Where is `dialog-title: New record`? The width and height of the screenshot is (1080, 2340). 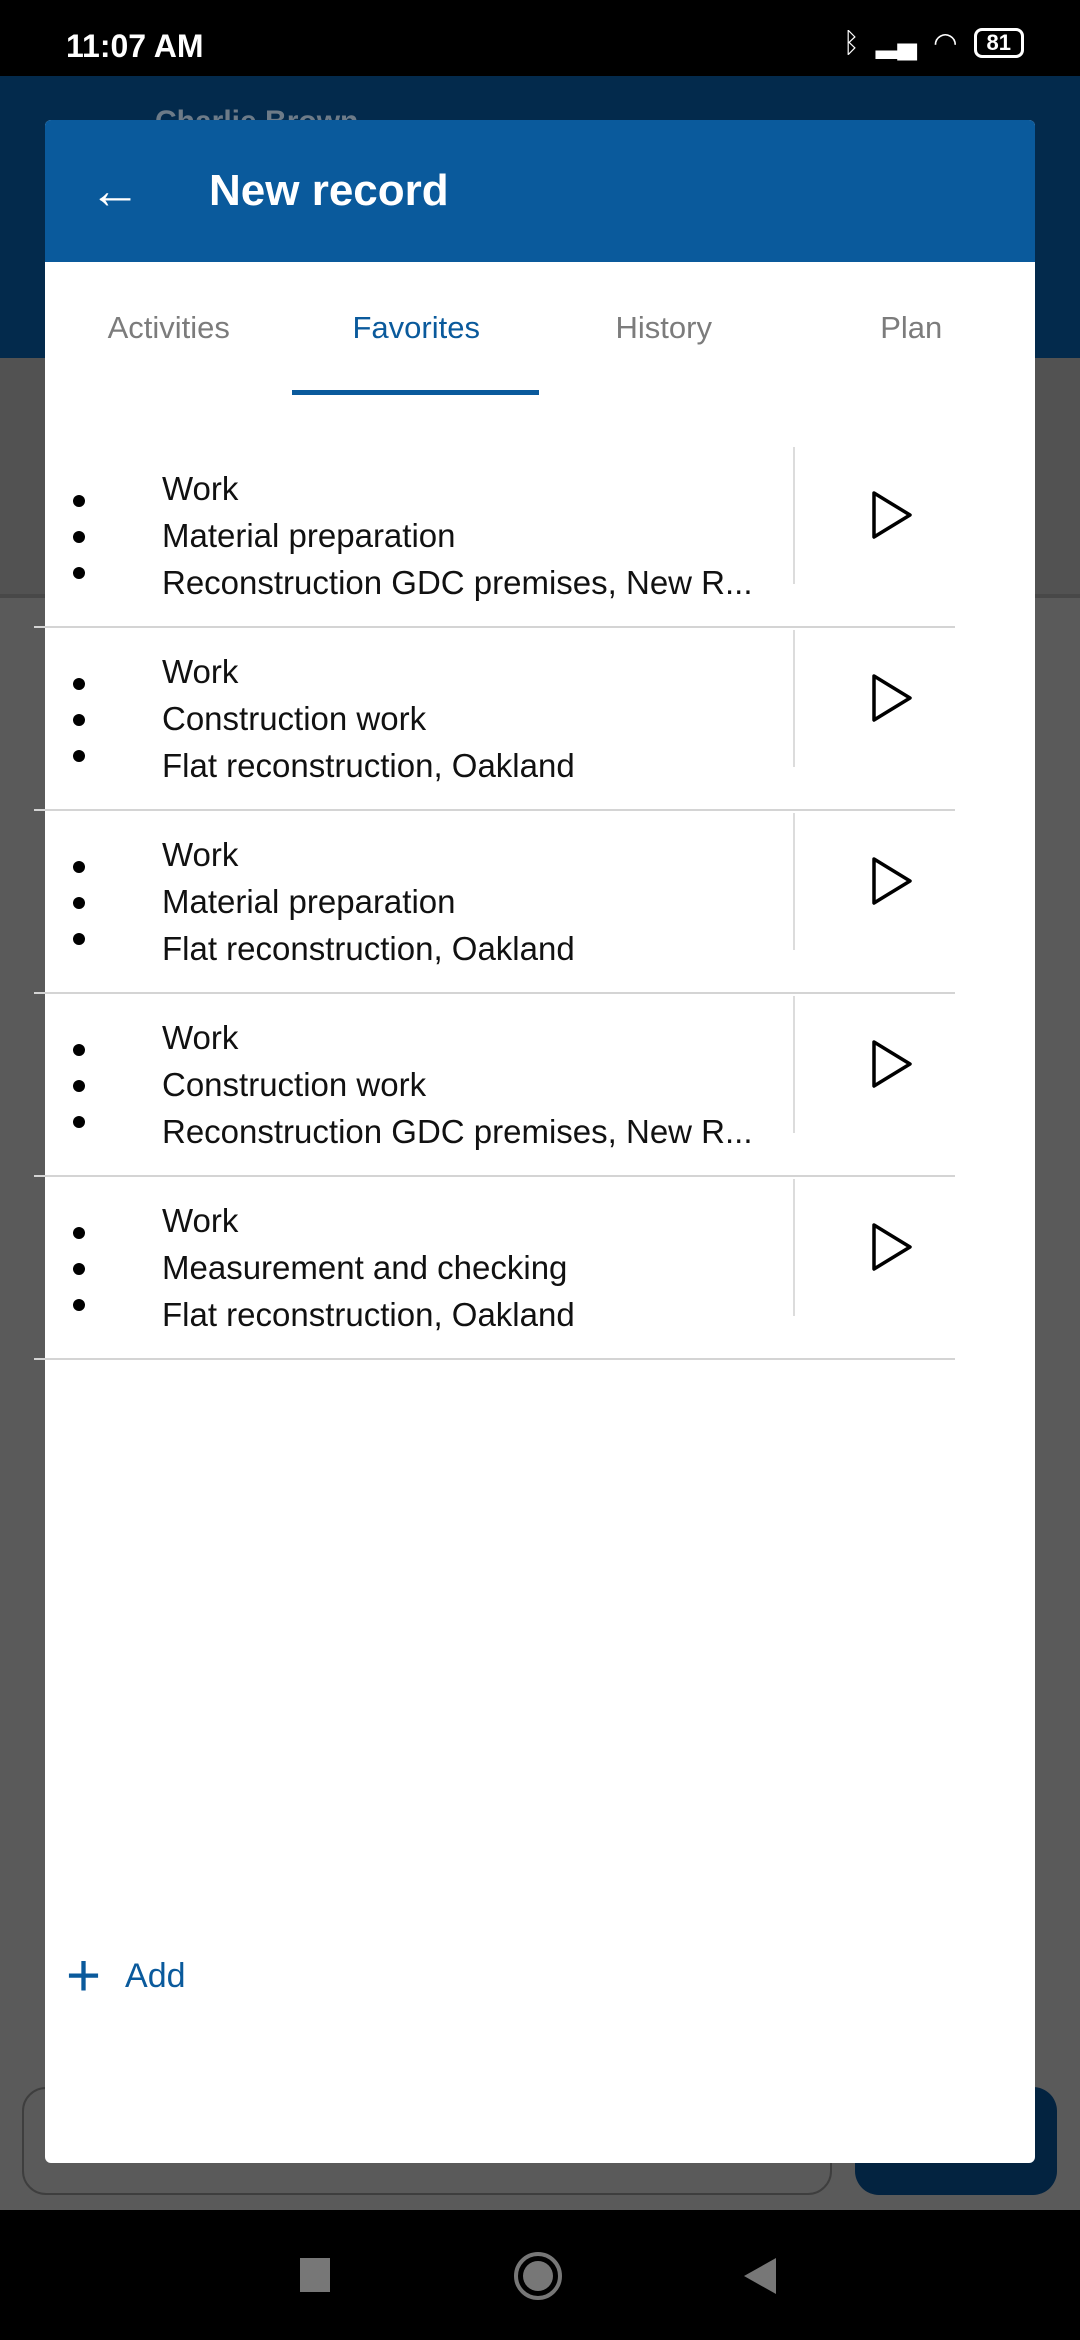 dialog-title: New record is located at coordinates (329, 190).